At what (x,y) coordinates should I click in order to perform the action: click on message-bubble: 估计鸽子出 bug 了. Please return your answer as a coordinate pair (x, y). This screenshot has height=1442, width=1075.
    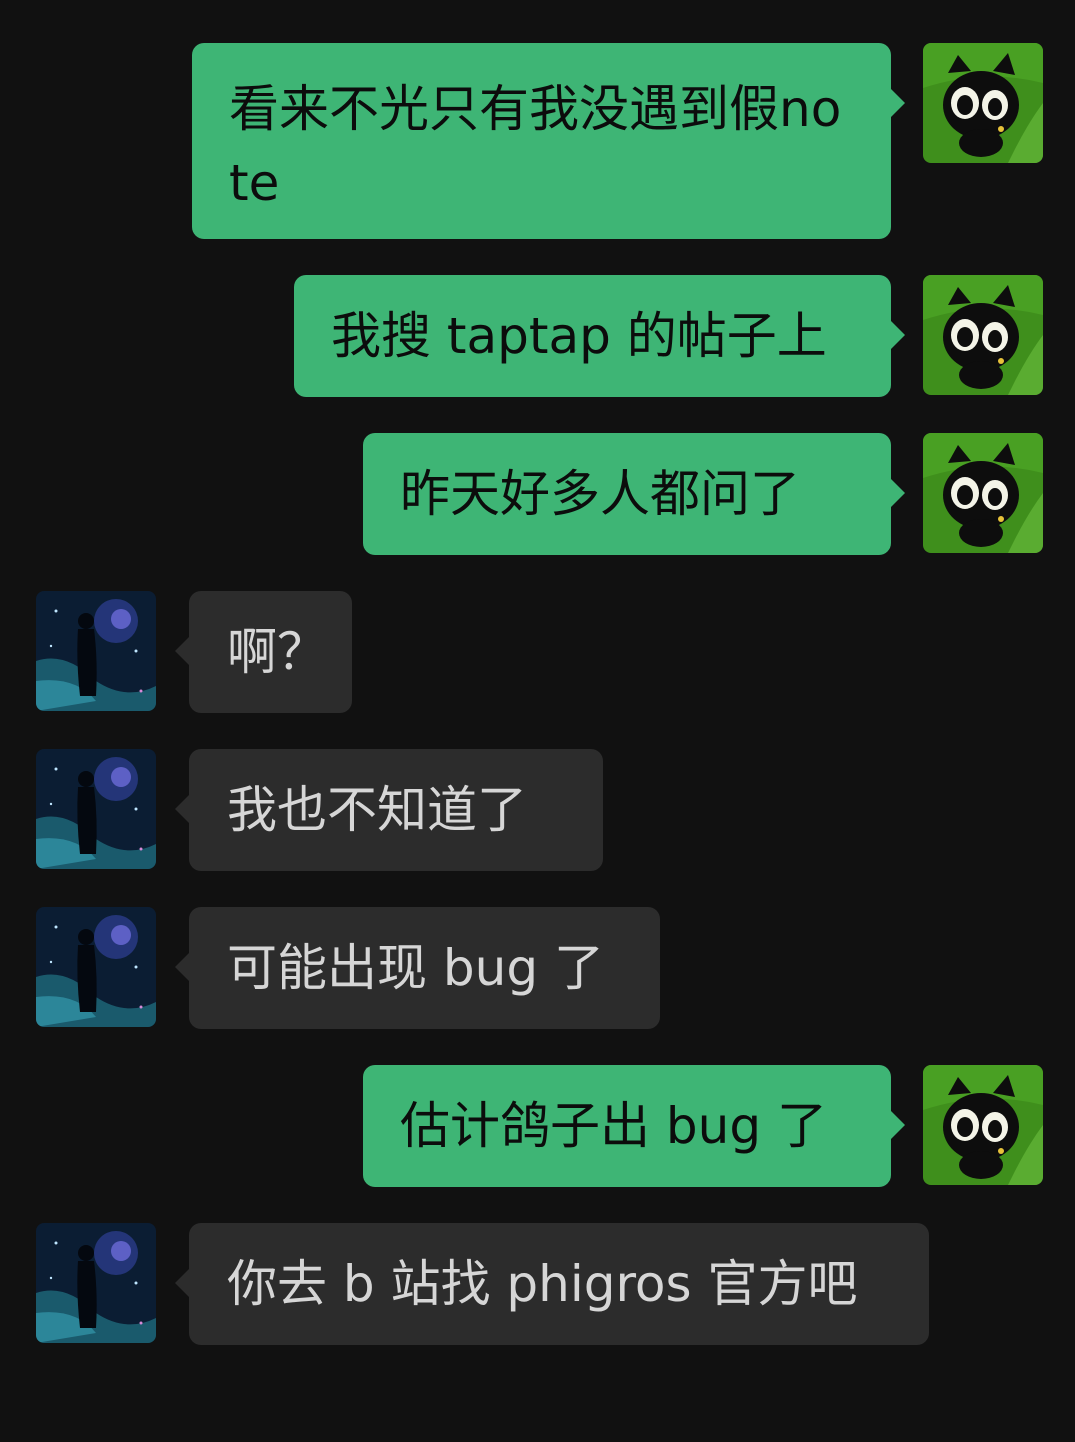
    Looking at the image, I should click on (634, 1126).